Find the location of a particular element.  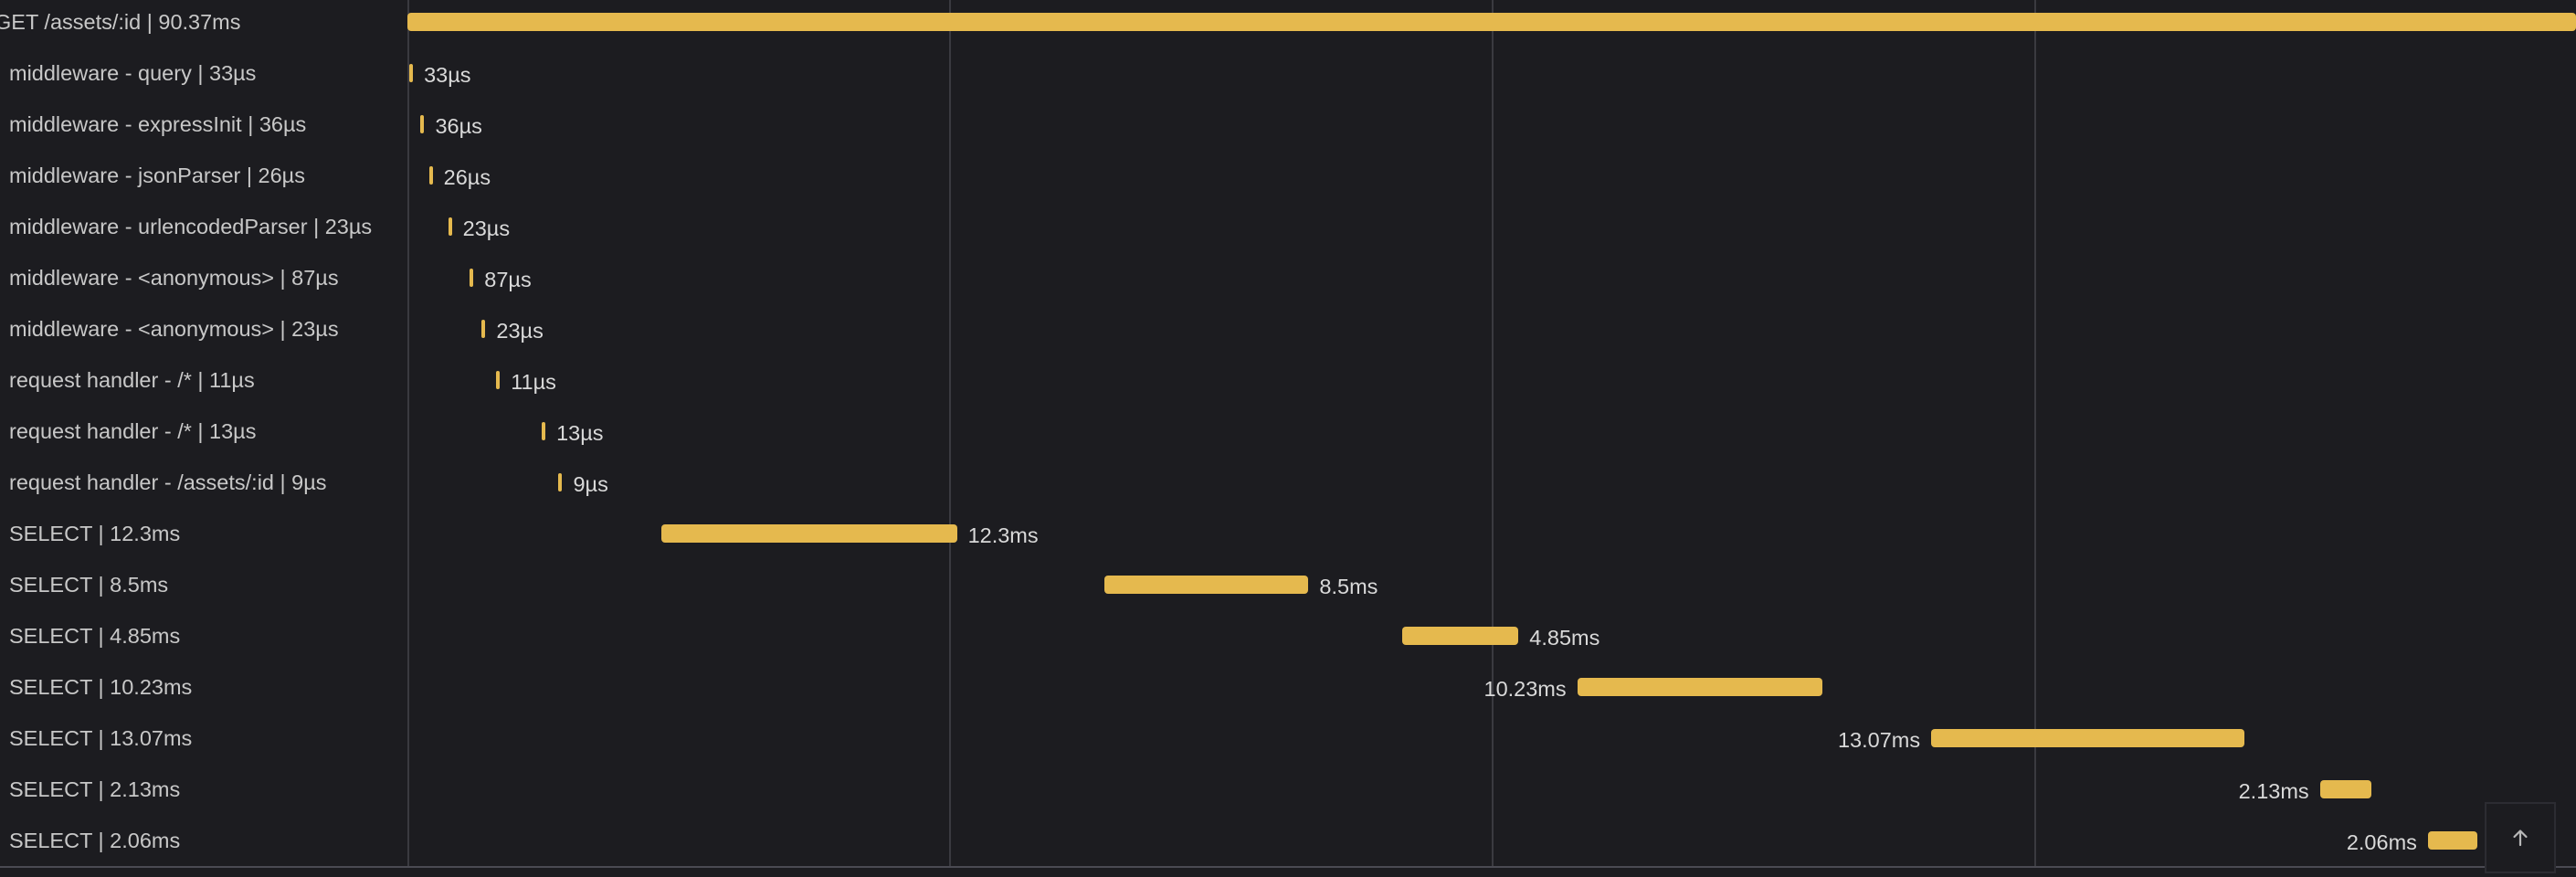

arrow-up-icon is located at coordinates (2520, 838).